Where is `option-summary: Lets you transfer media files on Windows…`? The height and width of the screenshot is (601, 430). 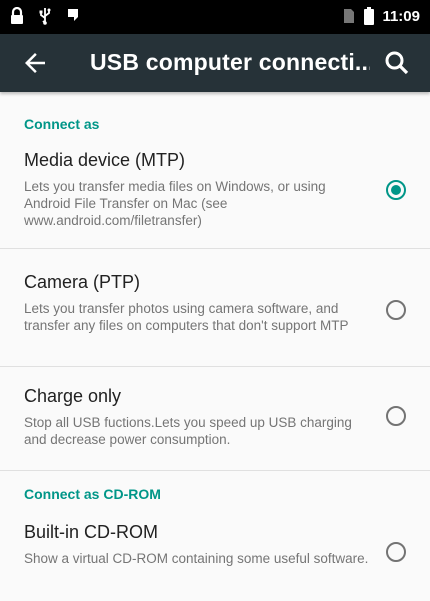
option-summary: Lets you transfer media files on Windows… is located at coordinates (175, 203).